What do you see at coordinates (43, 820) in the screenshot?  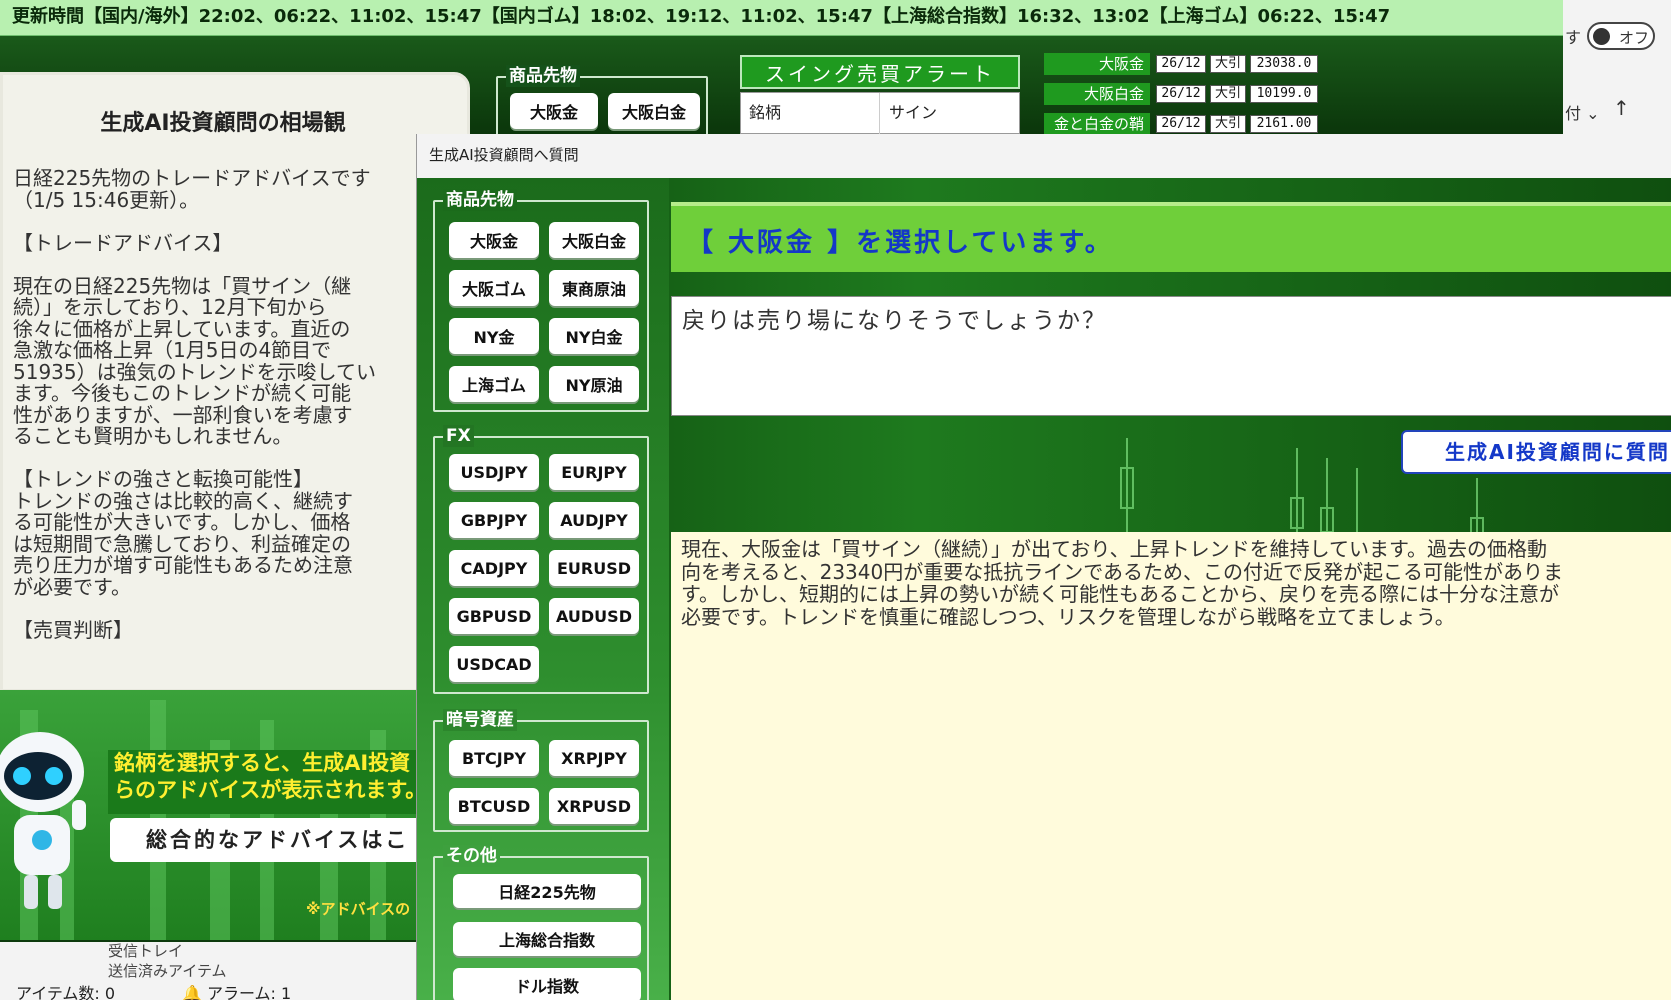 I see `robot-mascot-icon` at bounding box center [43, 820].